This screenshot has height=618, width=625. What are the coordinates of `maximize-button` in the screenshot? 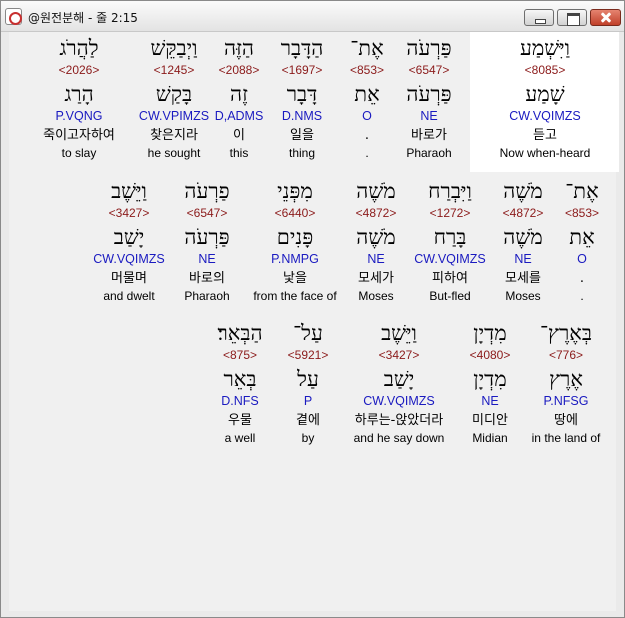 It's located at (572, 17).